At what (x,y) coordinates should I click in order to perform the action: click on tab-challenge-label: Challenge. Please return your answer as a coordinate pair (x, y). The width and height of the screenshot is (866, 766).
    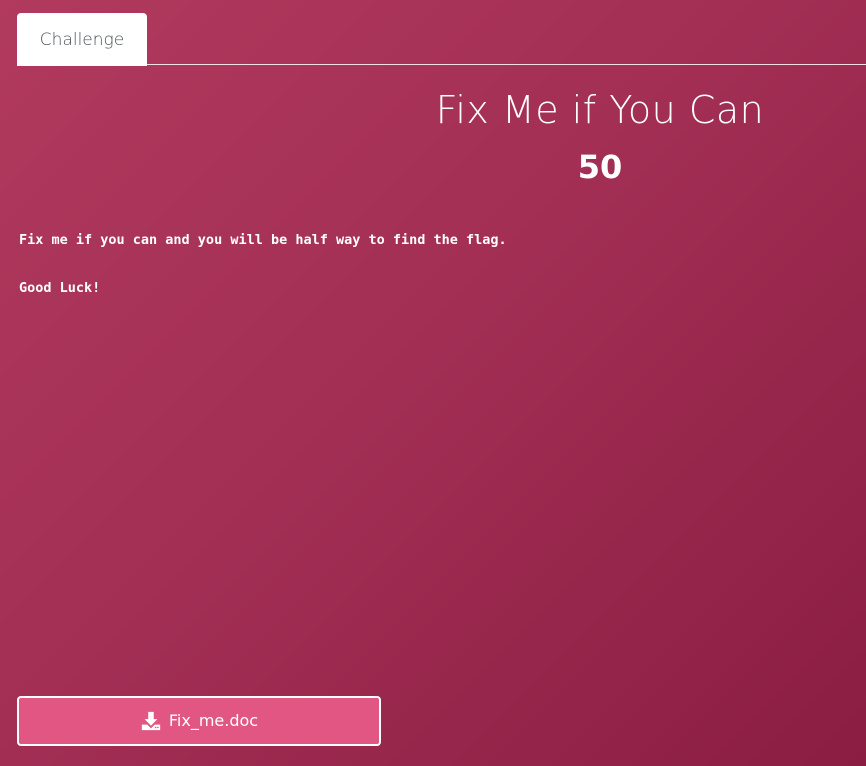
    Looking at the image, I should click on (82, 39).